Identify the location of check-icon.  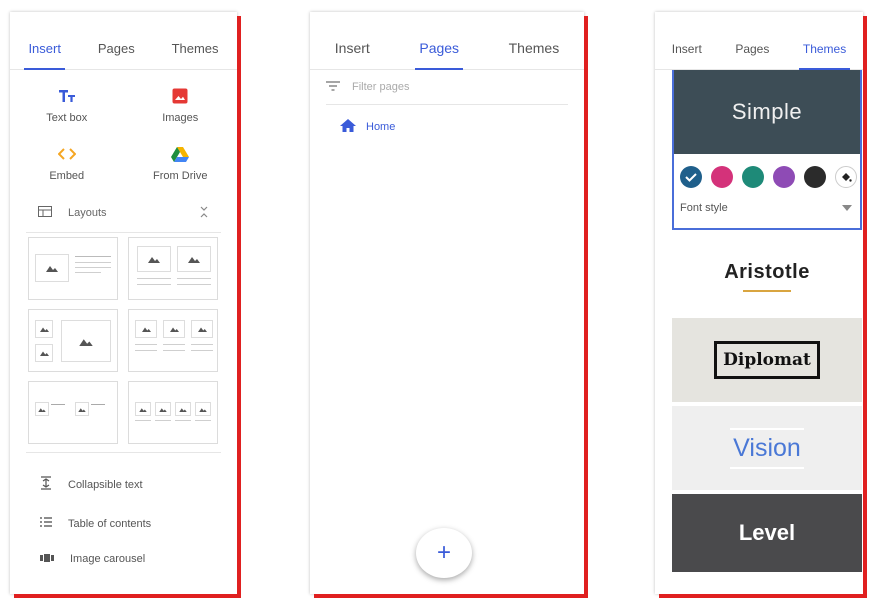
(691, 177).